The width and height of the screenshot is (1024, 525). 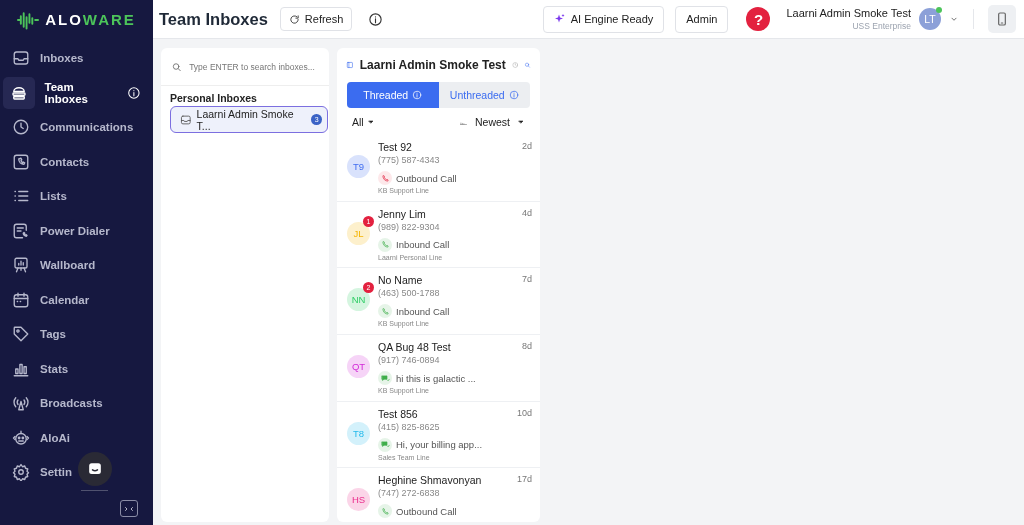 I want to click on contact-name: Test 856, so click(x=398, y=414).